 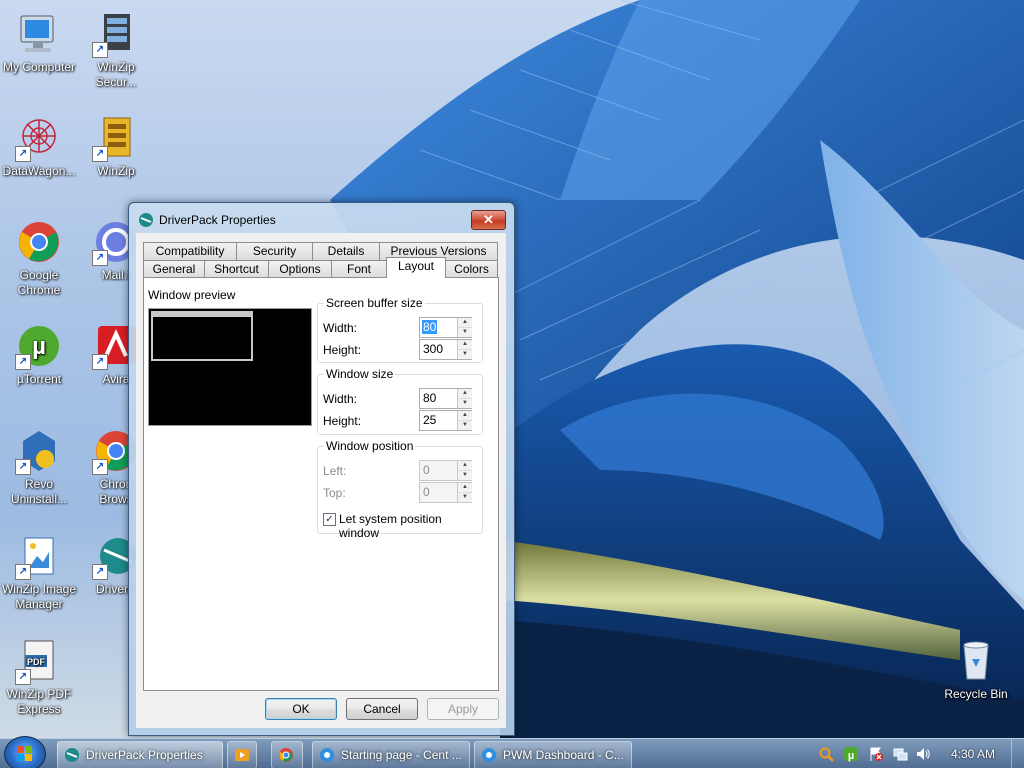 I want to click on checkmark-icon: ✓, so click(x=329, y=519).